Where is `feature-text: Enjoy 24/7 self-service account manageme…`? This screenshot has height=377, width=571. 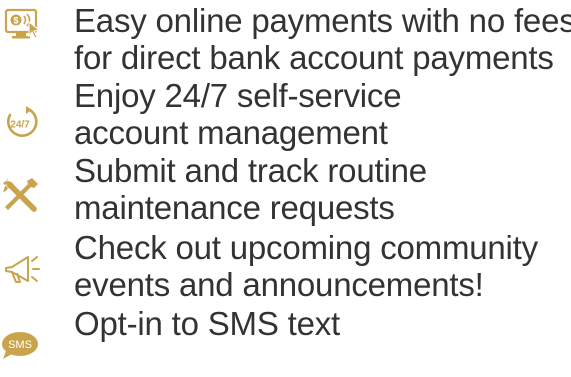
feature-text: Enjoy 24/7 self-service account manageme… is located at coordinates (238, 114).